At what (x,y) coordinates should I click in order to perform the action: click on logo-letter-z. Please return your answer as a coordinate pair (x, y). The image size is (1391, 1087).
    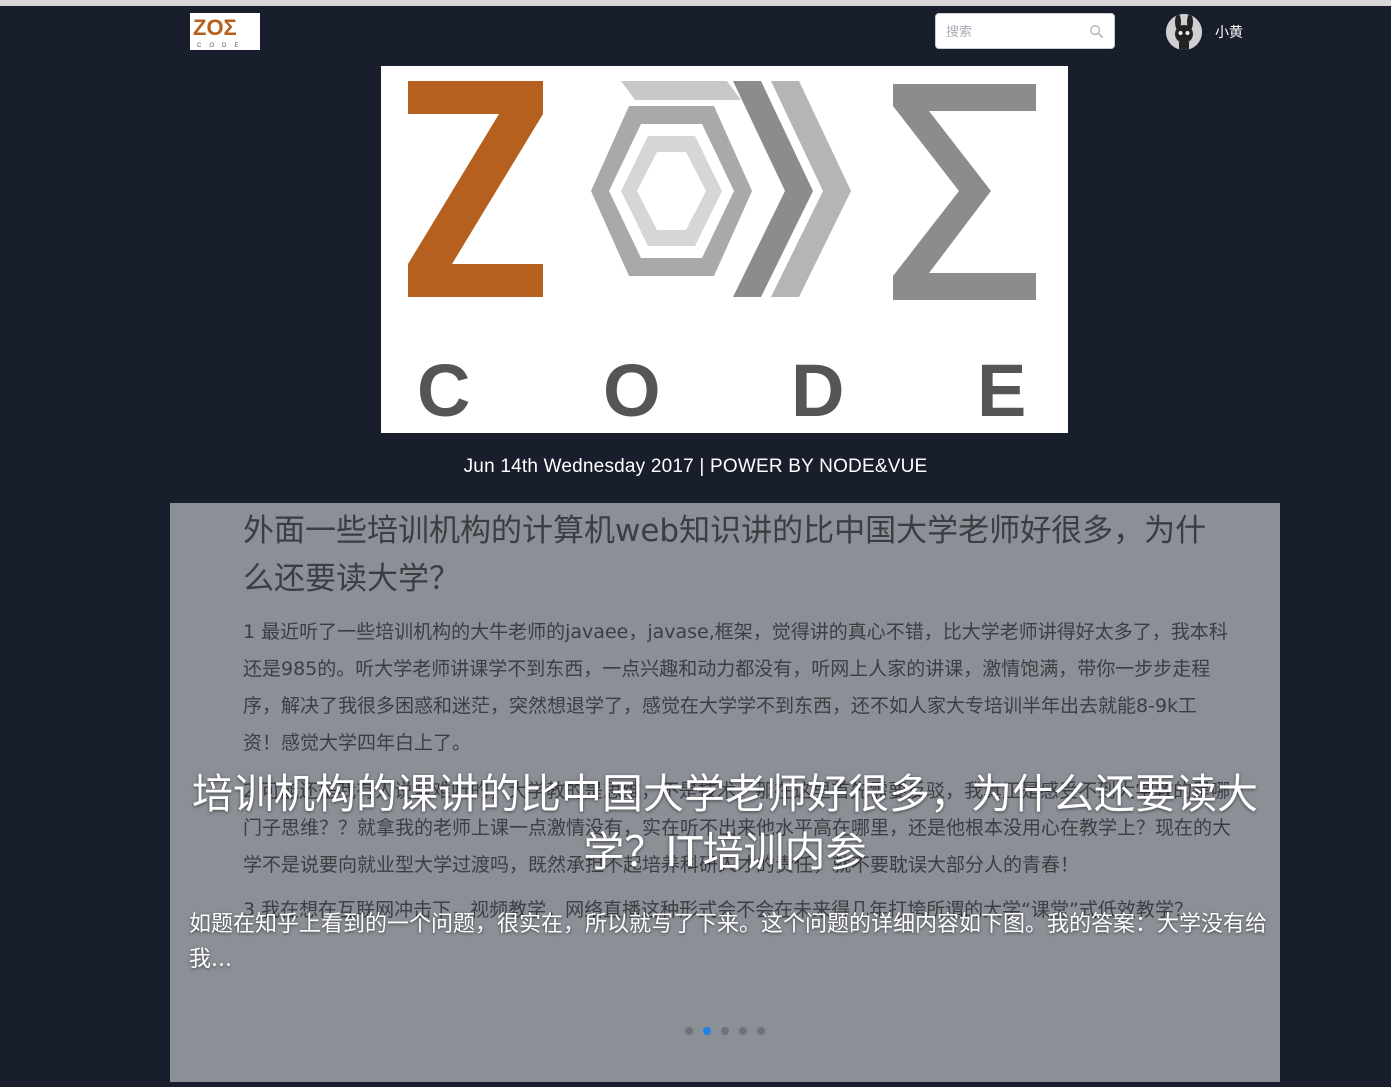
    Looking at the image, I should click on (475, 189).